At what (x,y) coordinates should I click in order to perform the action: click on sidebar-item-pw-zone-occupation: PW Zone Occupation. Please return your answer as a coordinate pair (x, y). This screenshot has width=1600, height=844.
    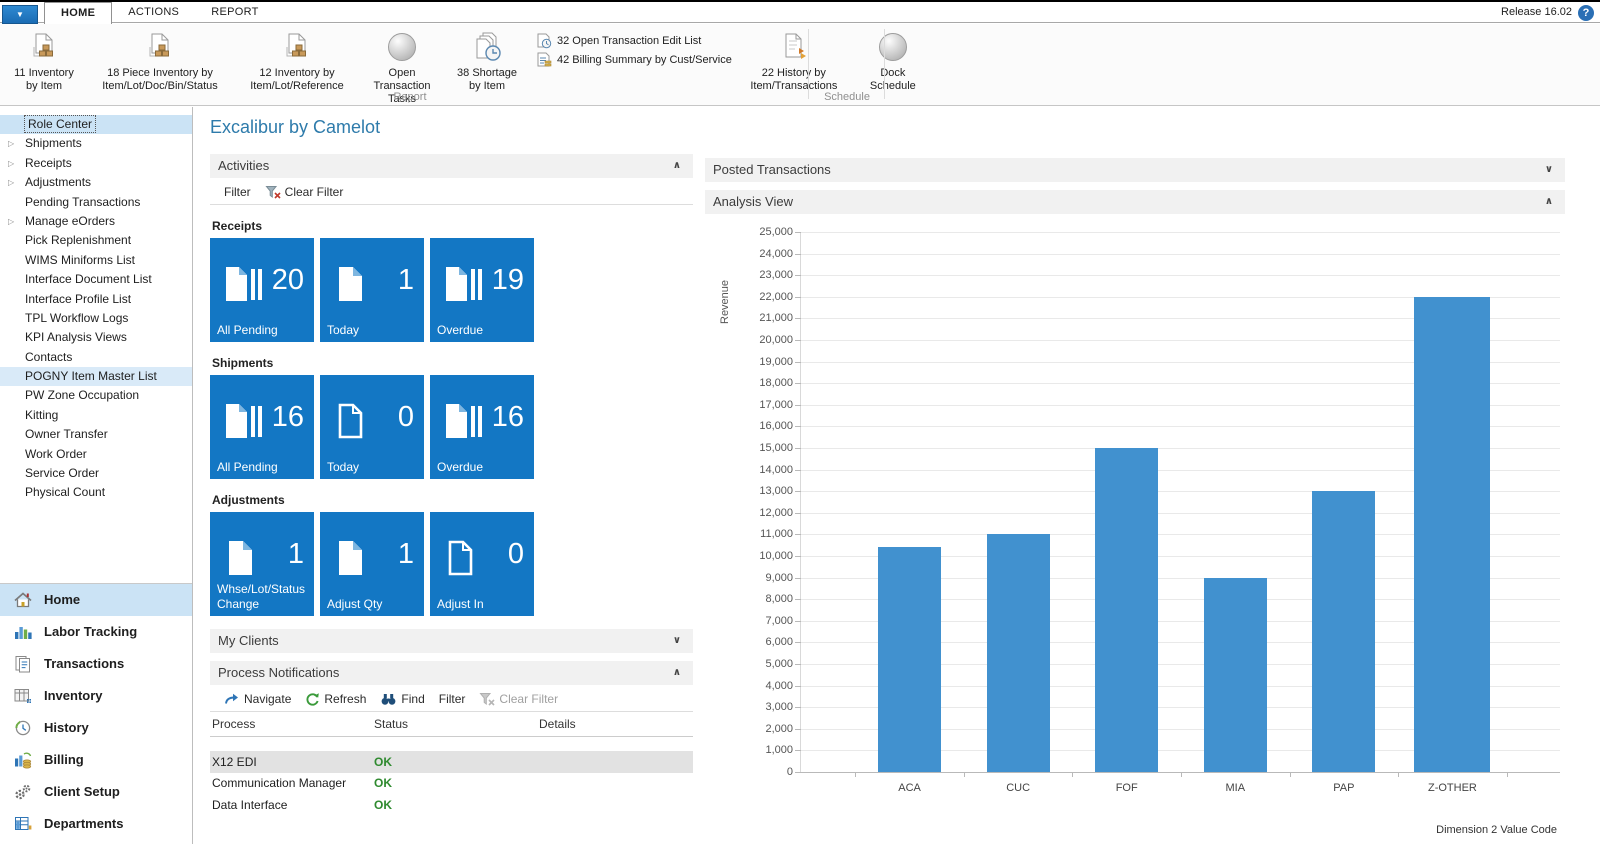
    Looking at the image, I should click on (96, 395).